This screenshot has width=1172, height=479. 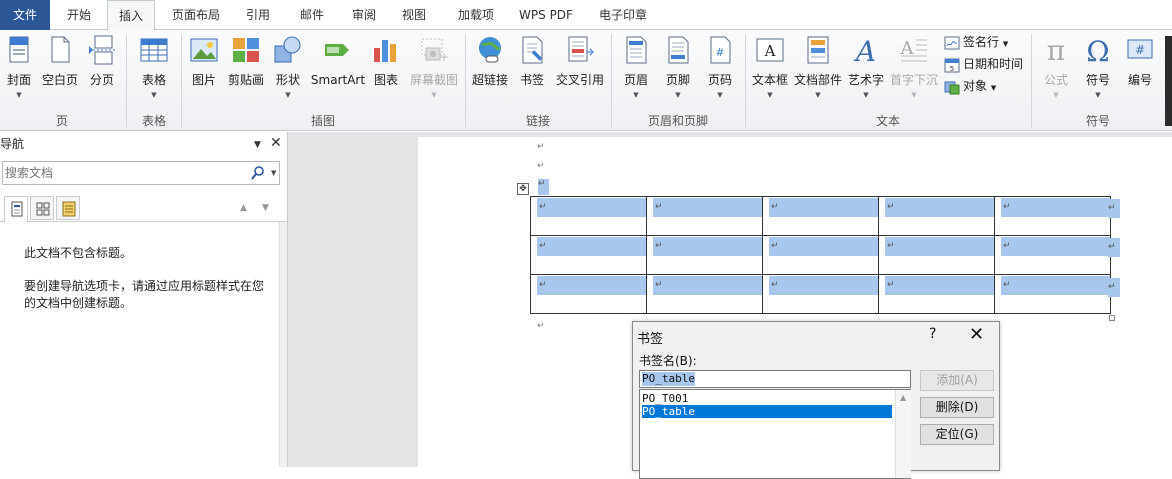 I want to click on goto-button: 定位(G), so click(x=957, y=434).